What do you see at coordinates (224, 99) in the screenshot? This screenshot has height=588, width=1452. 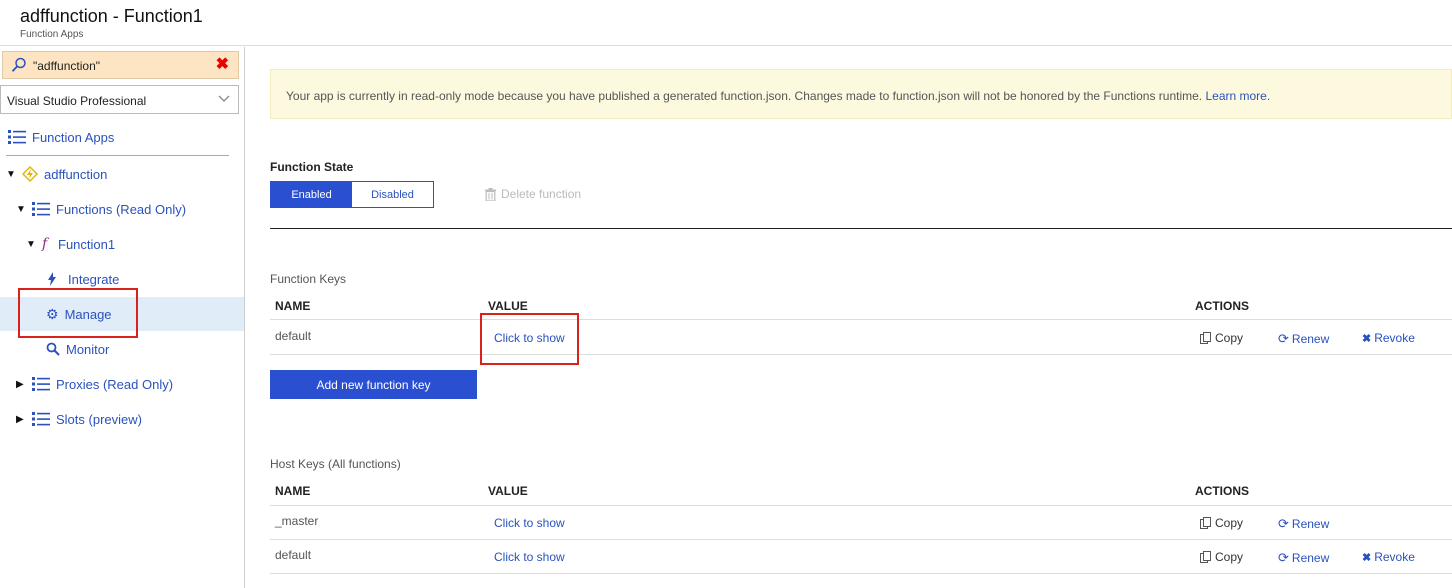 I see `chevron-down-icon` at bounding box center [224, 99].